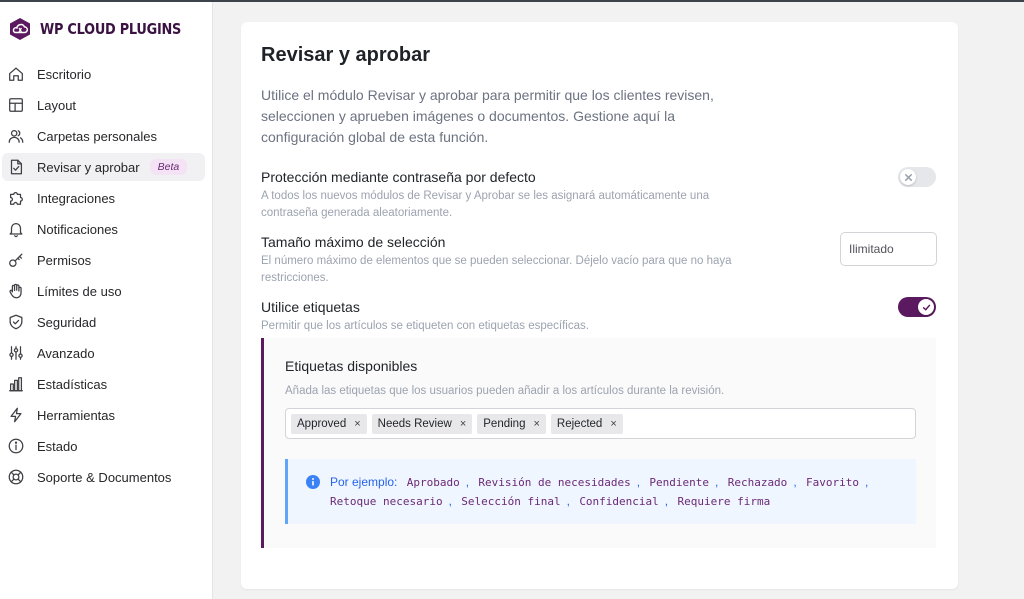  What do you see at coordinates (433, 482) in the screenshot?
I see `example-tag: Aprobado` at bounding box center [433, 482].